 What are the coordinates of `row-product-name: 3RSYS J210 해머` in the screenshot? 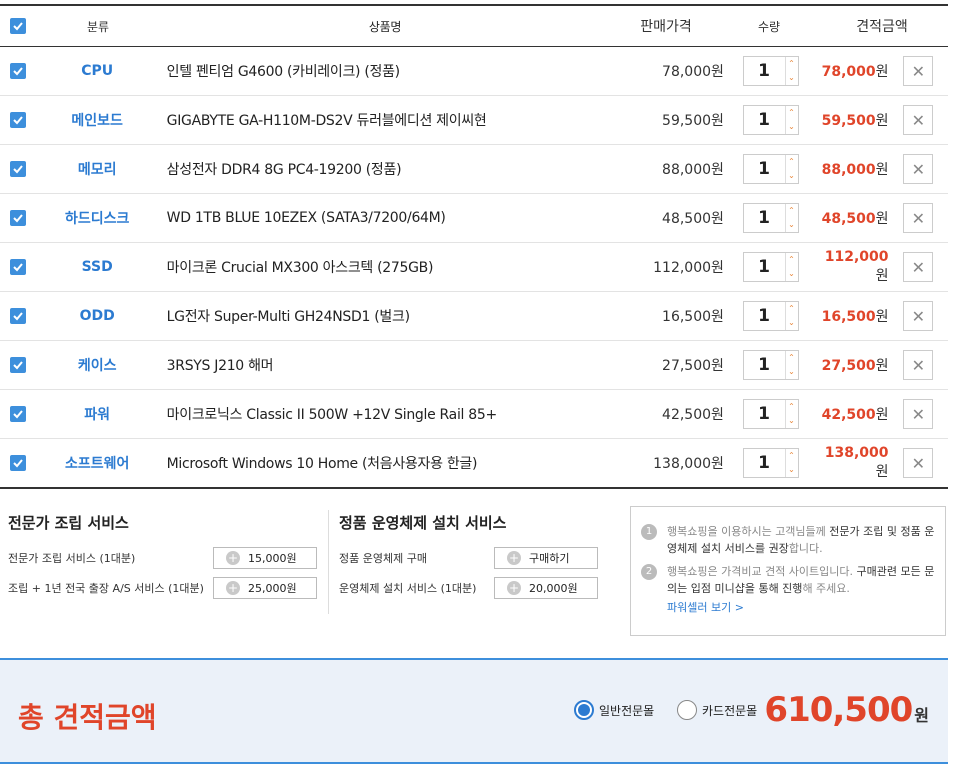 It's located at (386, 365).